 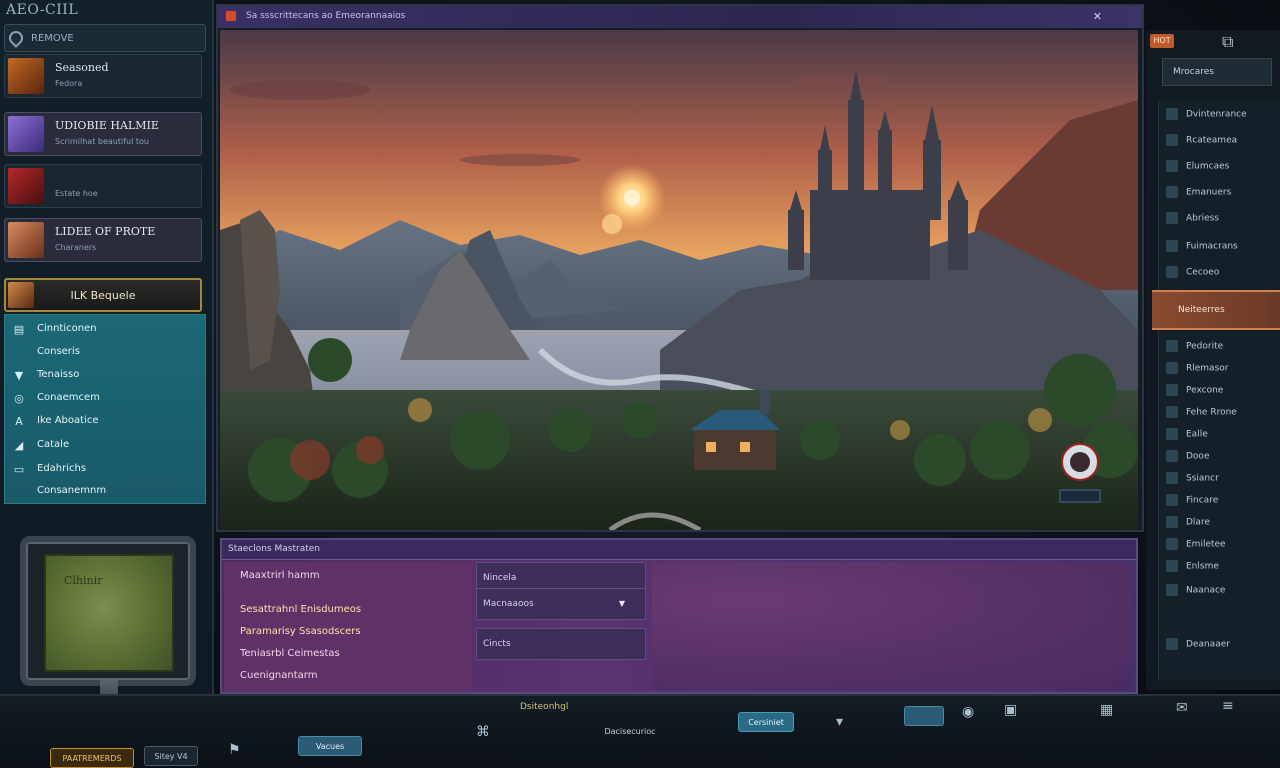 What do you see at coordinates (68, 420) in the screenshot?
I see `menu-item-label: Ike Aboatice` at bounding box center [68, 420].